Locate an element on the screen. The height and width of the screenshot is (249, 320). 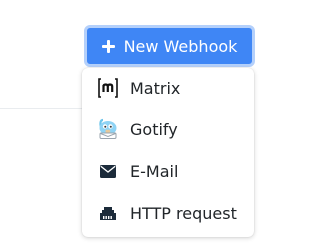
menu-item-label: E-Mail is located at coordinates (154, 171).